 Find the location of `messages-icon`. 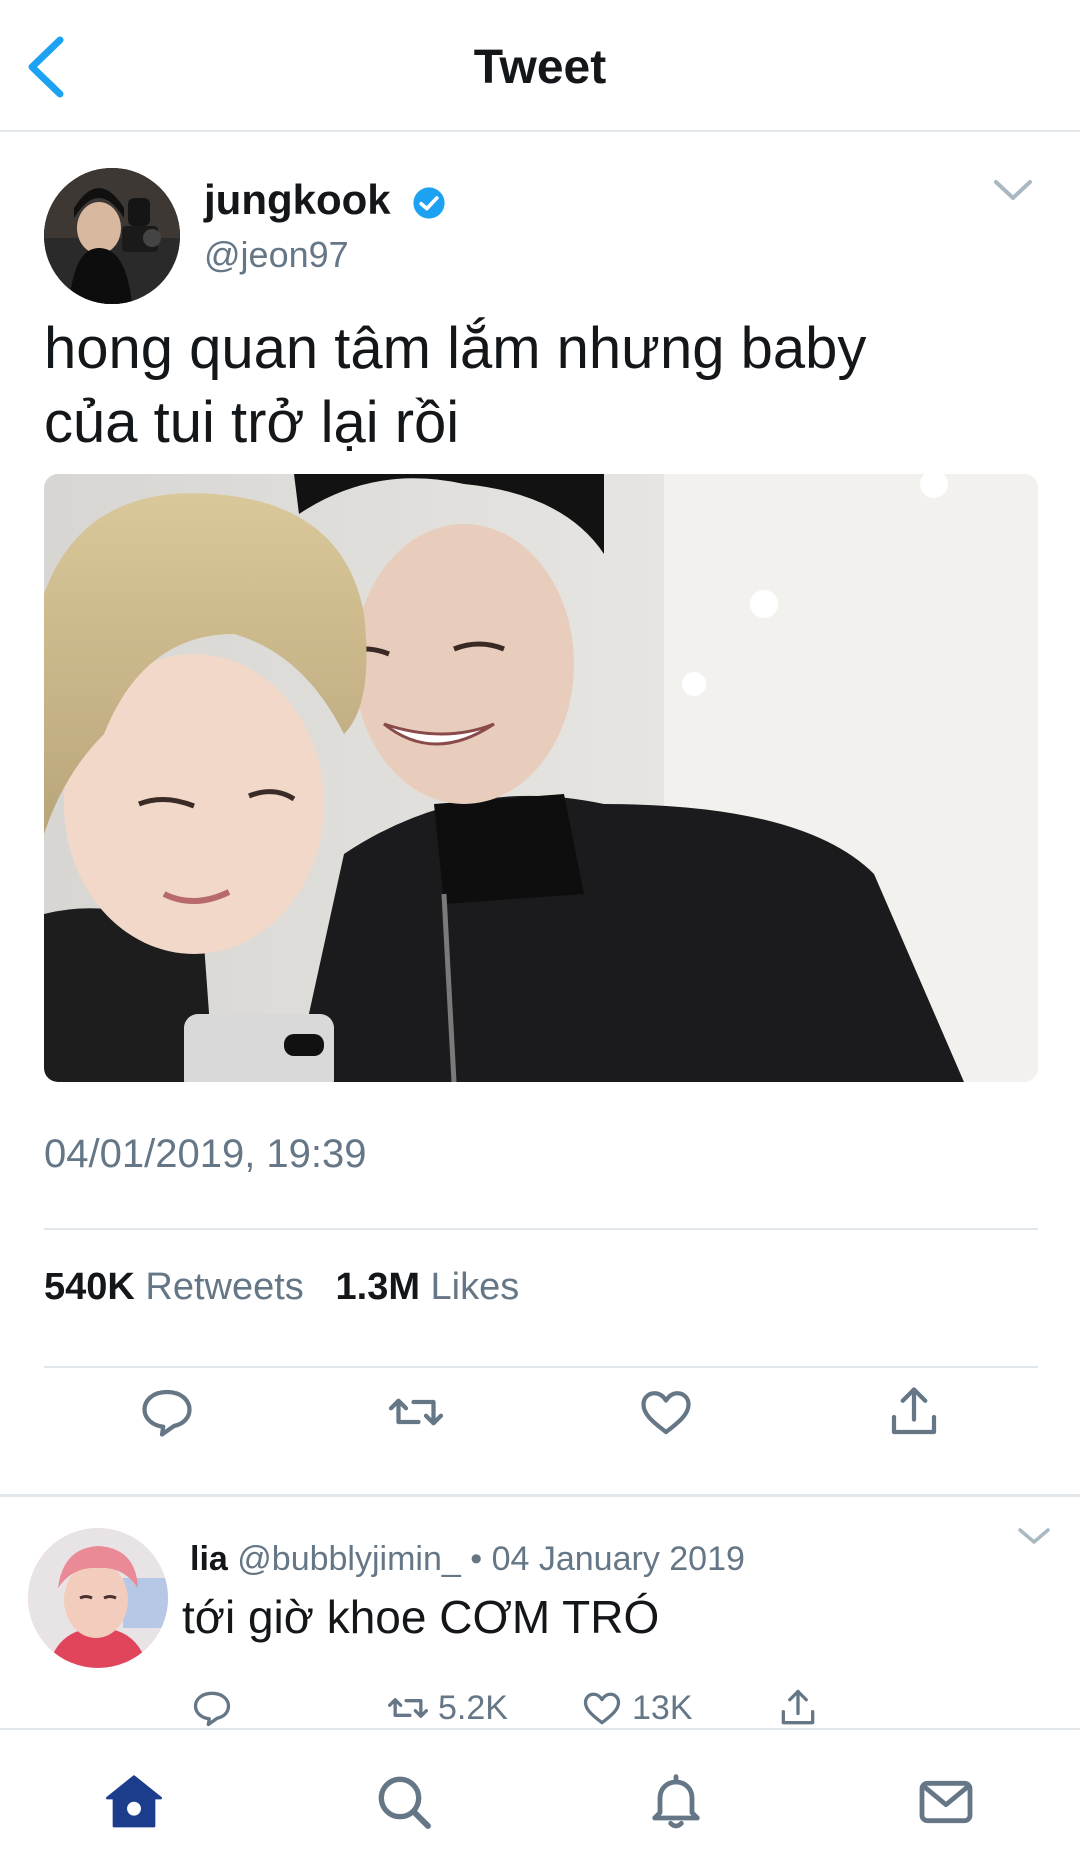

messages-icon is located at coordinates (946, 1802).